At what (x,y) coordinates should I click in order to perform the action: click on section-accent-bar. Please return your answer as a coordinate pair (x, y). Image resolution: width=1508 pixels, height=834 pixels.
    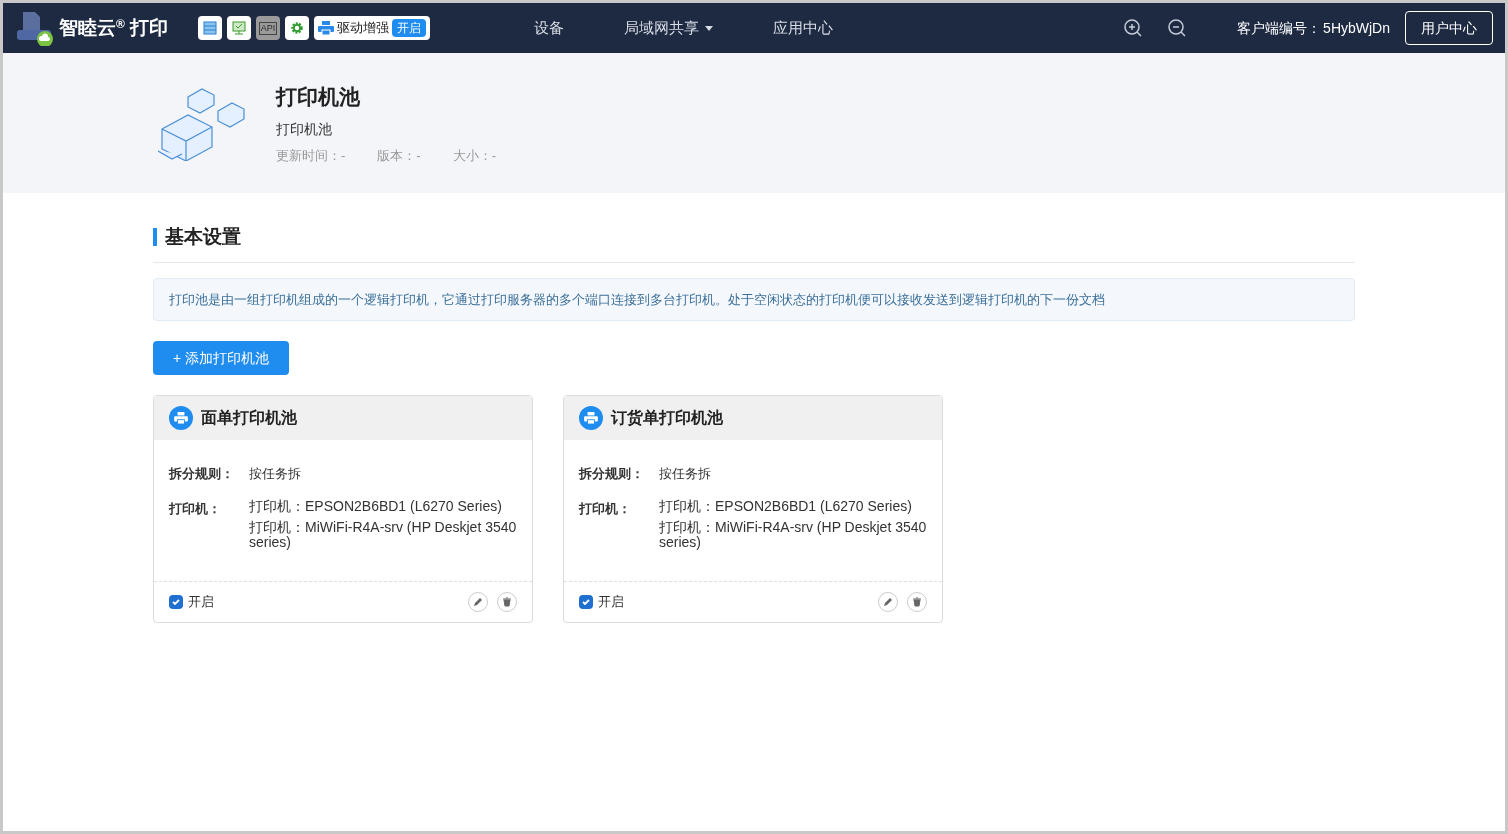
    Looking at the image, I should click on (155, 237).